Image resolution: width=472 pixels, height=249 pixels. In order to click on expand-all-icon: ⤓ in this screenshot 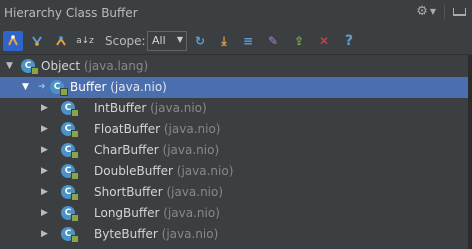, I will do `click(224, 40)`.